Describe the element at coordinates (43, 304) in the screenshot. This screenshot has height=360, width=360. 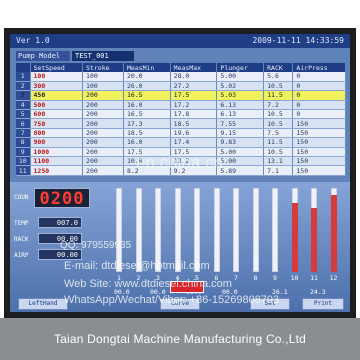
I see `left-hand-button: LeftHand` at that location.